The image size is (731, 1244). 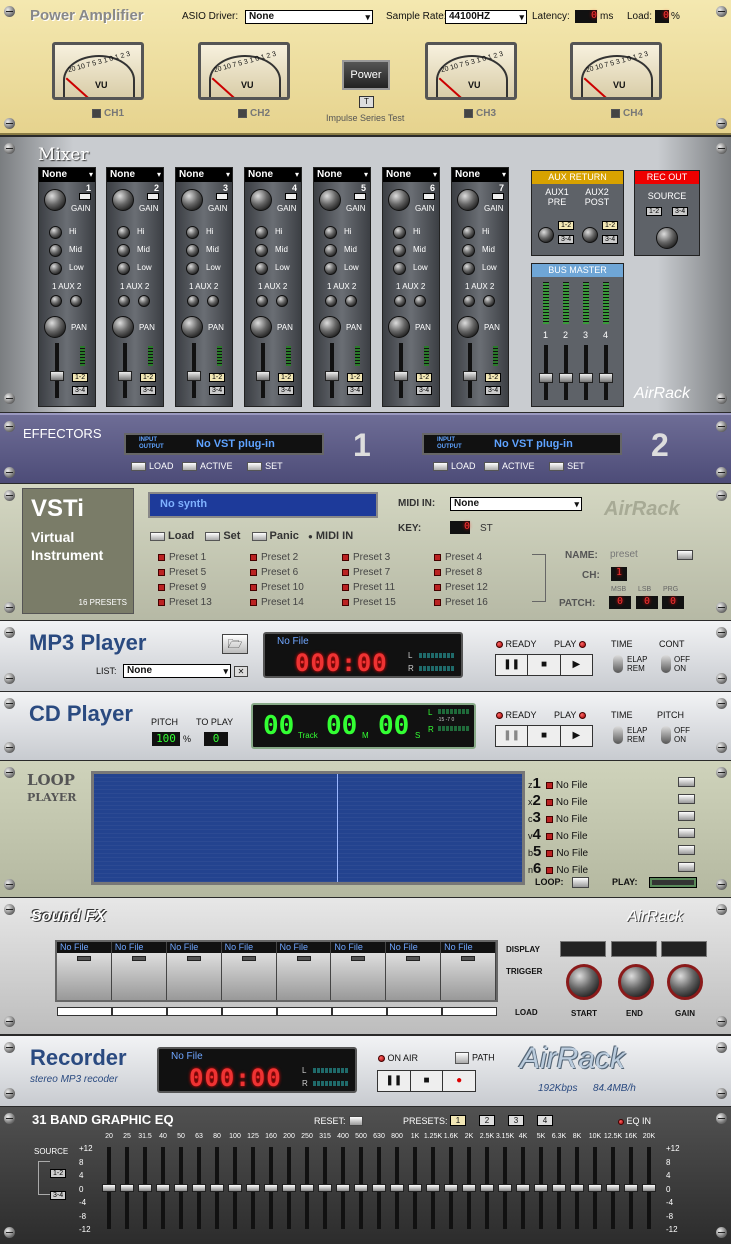 What do you see at coordinates (359, 971) in the screenshot?
I see `sfx-pad-6: No File` at bounding box center [359, 971].